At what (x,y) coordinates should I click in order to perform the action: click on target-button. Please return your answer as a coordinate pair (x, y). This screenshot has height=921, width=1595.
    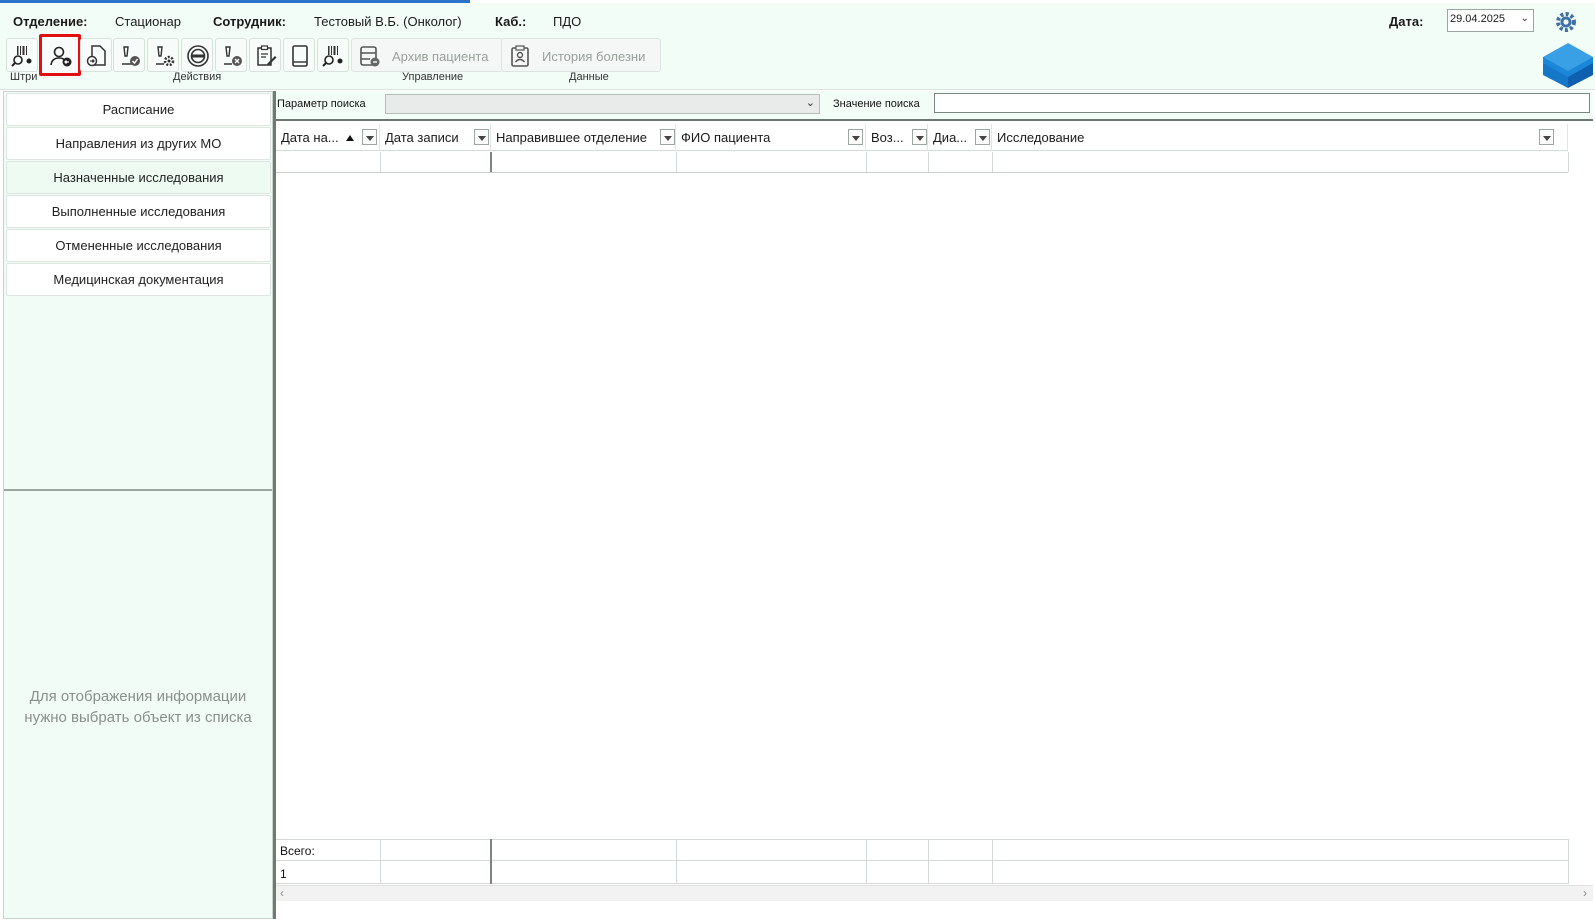
    Looking at the image, I should click on (197, 55).